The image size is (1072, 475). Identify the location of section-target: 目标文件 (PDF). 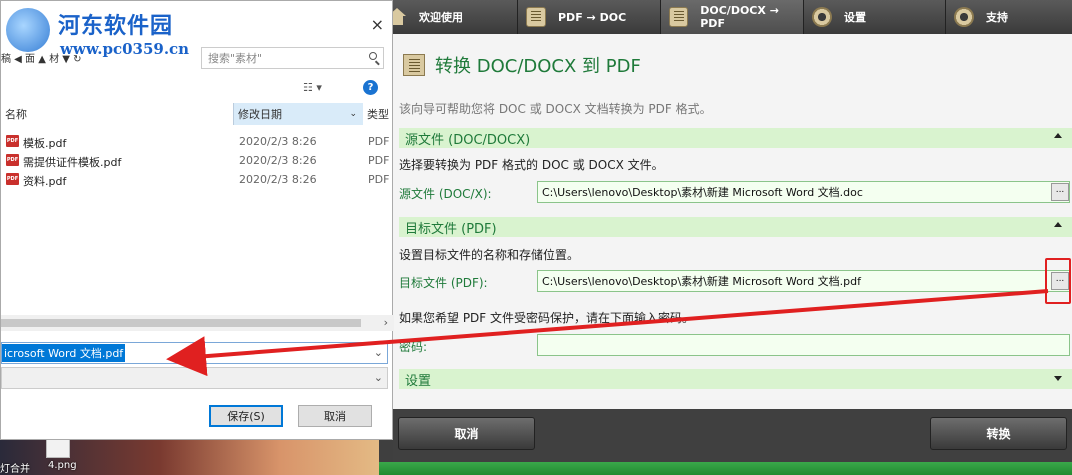
(735, 227).